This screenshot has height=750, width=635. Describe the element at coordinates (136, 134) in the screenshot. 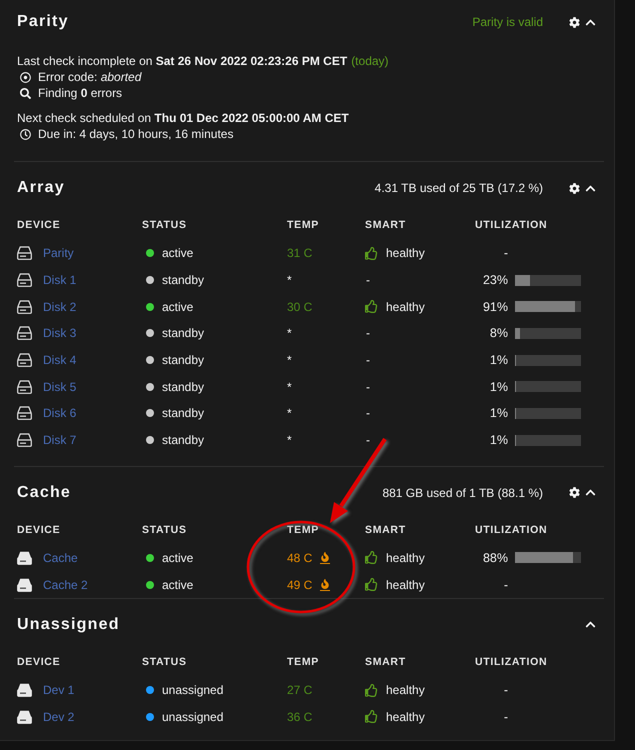

I see `detail-text: Due in: 4 days, 10 hours, 16 minutes` at that location.